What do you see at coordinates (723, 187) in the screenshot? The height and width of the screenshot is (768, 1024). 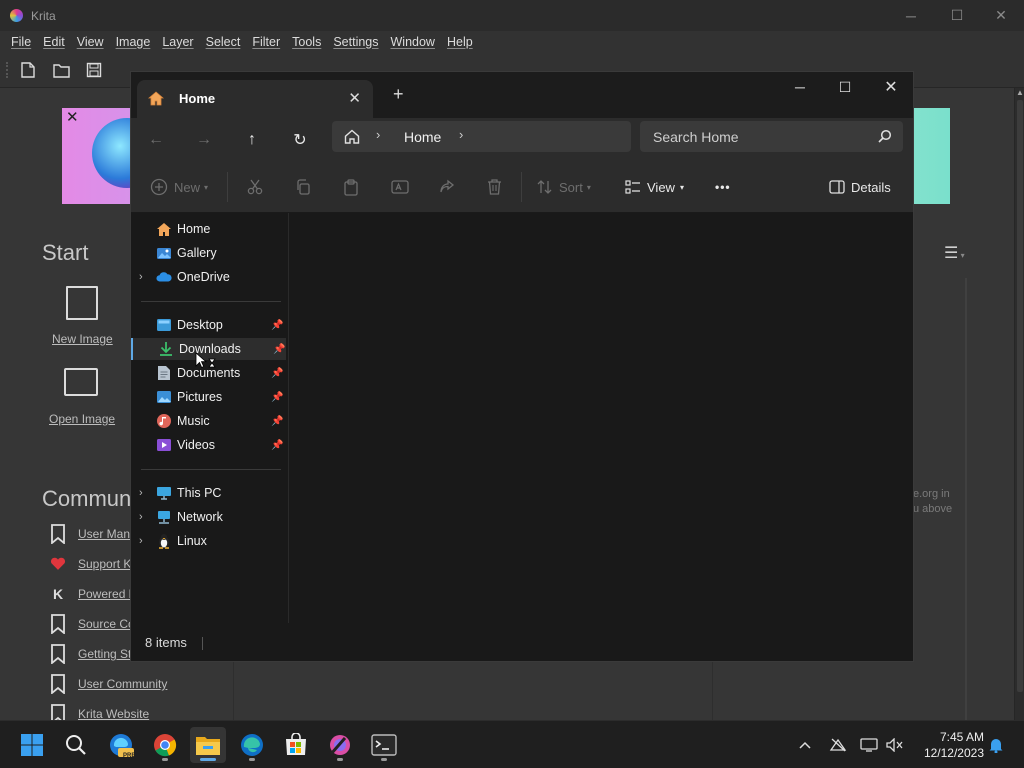 I see `more-options-icon: •••` at bounding box center [723, 187].